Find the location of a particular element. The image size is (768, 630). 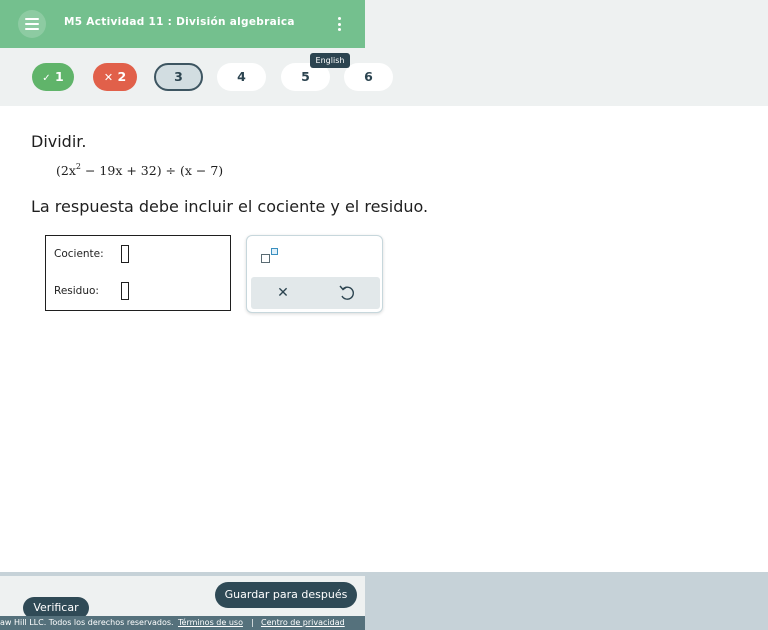

answer-box: Cociente: Residuo: is located at coordinates (138, 273).